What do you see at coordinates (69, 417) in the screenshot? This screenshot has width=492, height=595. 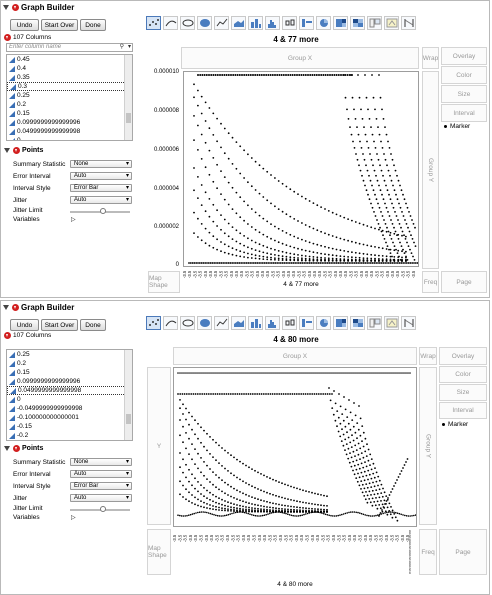 I see `list-item: -0.100000000000001` at bounding box center [69, 417].